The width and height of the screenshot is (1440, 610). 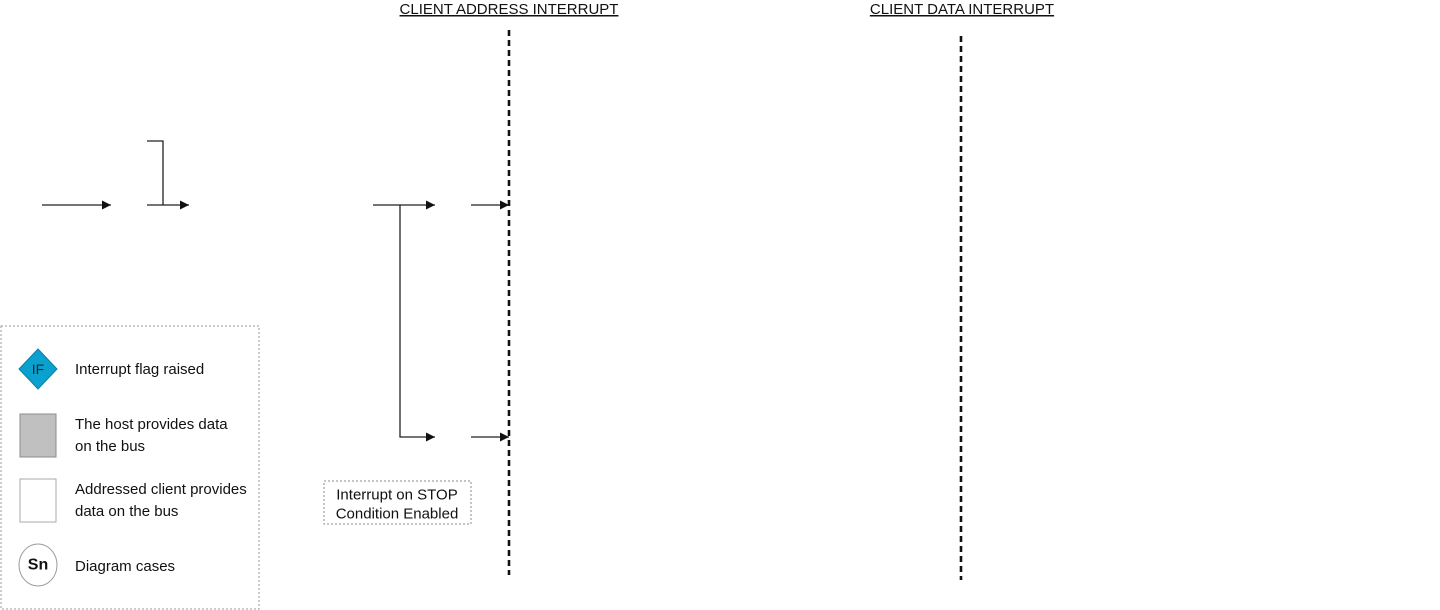 What do you see at coordinates (123, 435) in the screenshot?
I see `legend-item-host-data: The host provides data on the bus` at bounding box center [123, 435].